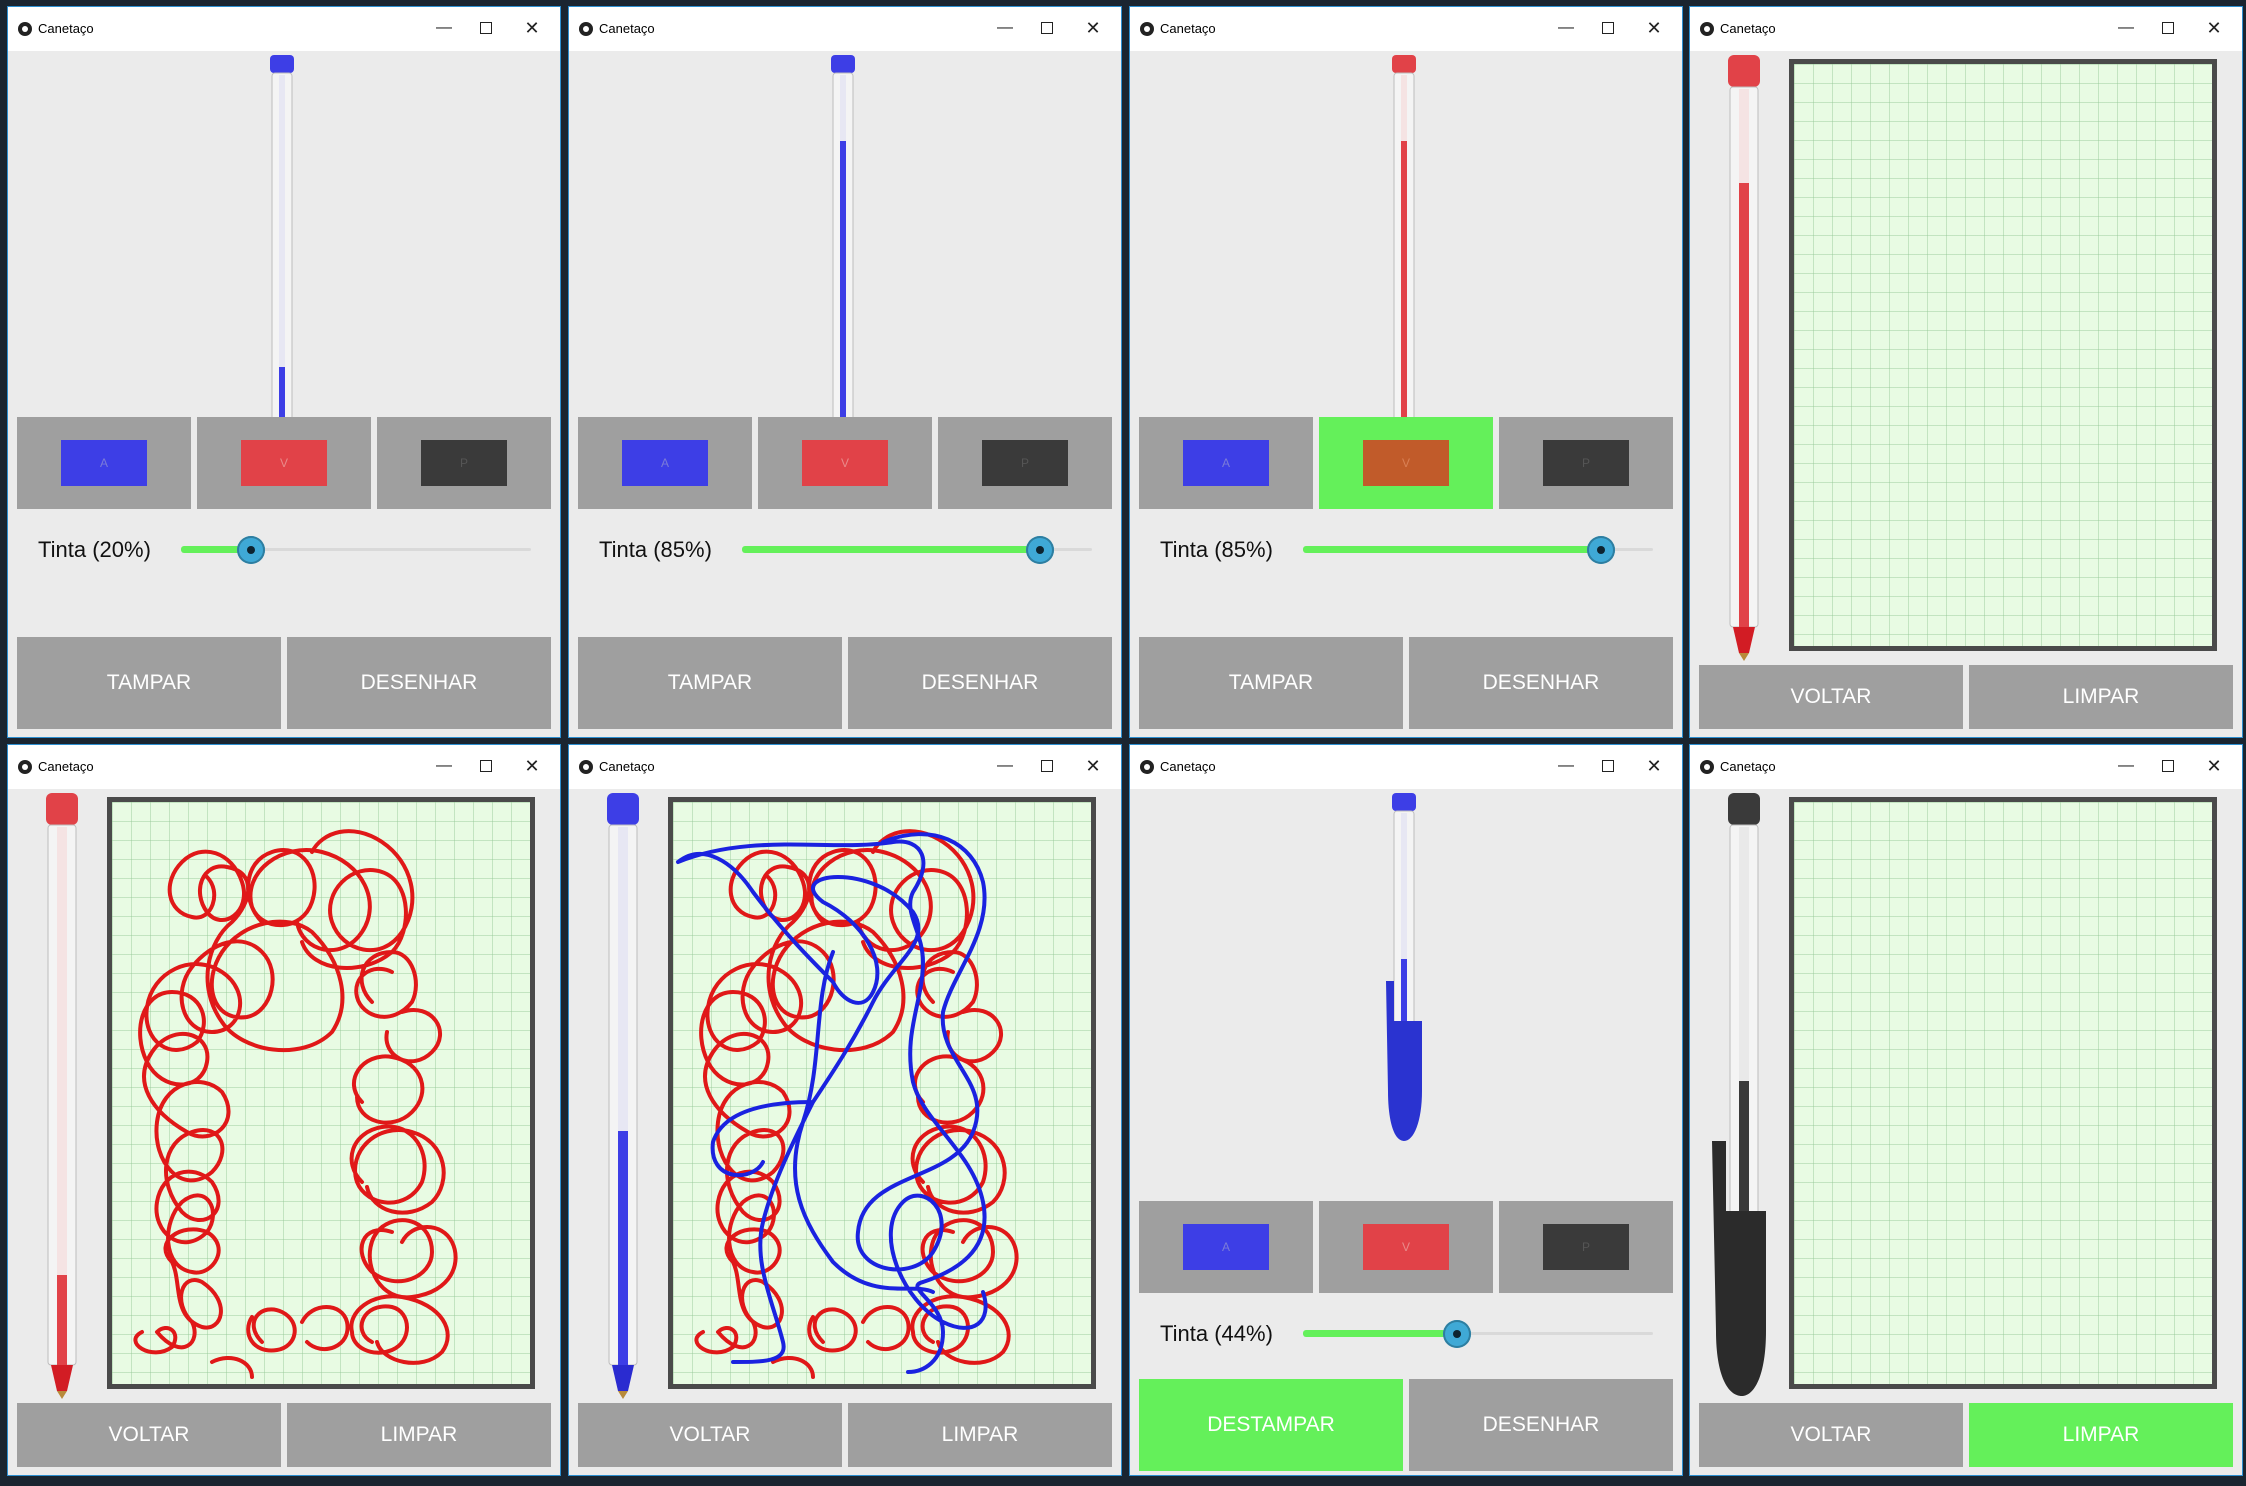 The height and width of the screenshot is (1486, 2246). I want to click on action-bar: DESTAMPAR DESENHAR, so click(1406, 1425).